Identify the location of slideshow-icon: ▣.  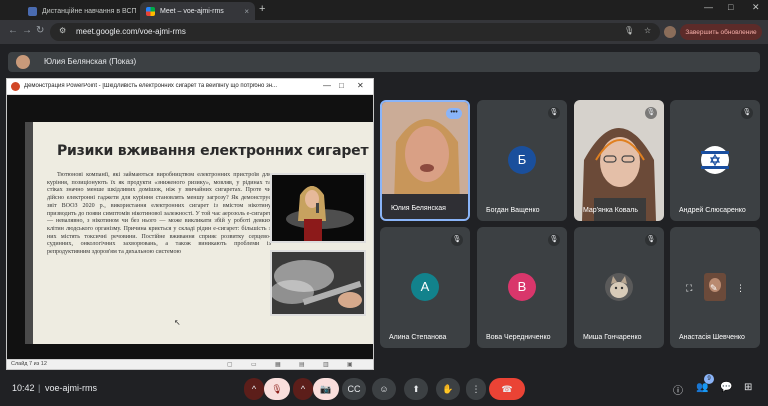
(350, 365).